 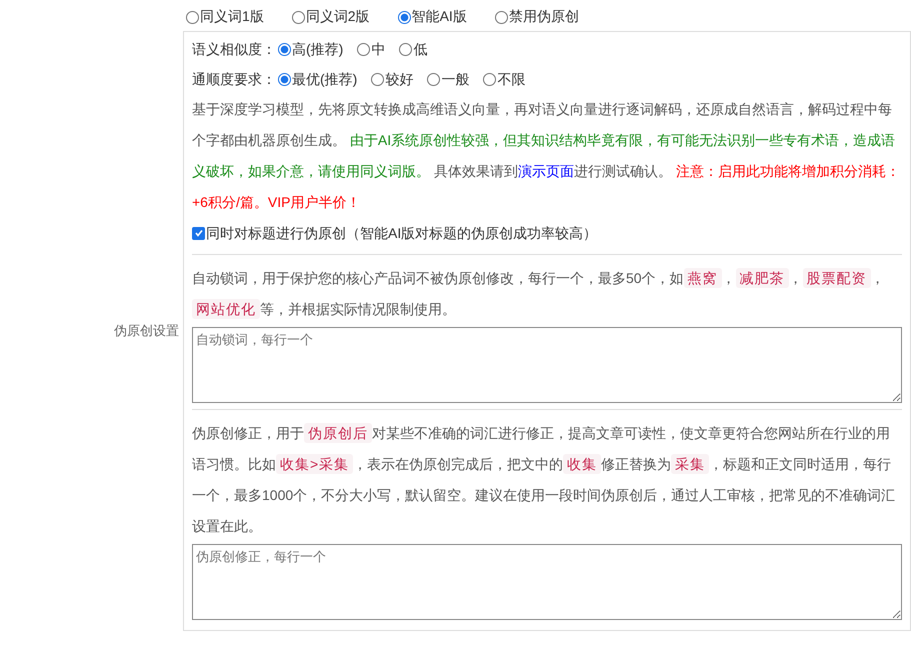 I want to click on option-radio: 不限, so click(x=504, y=79).